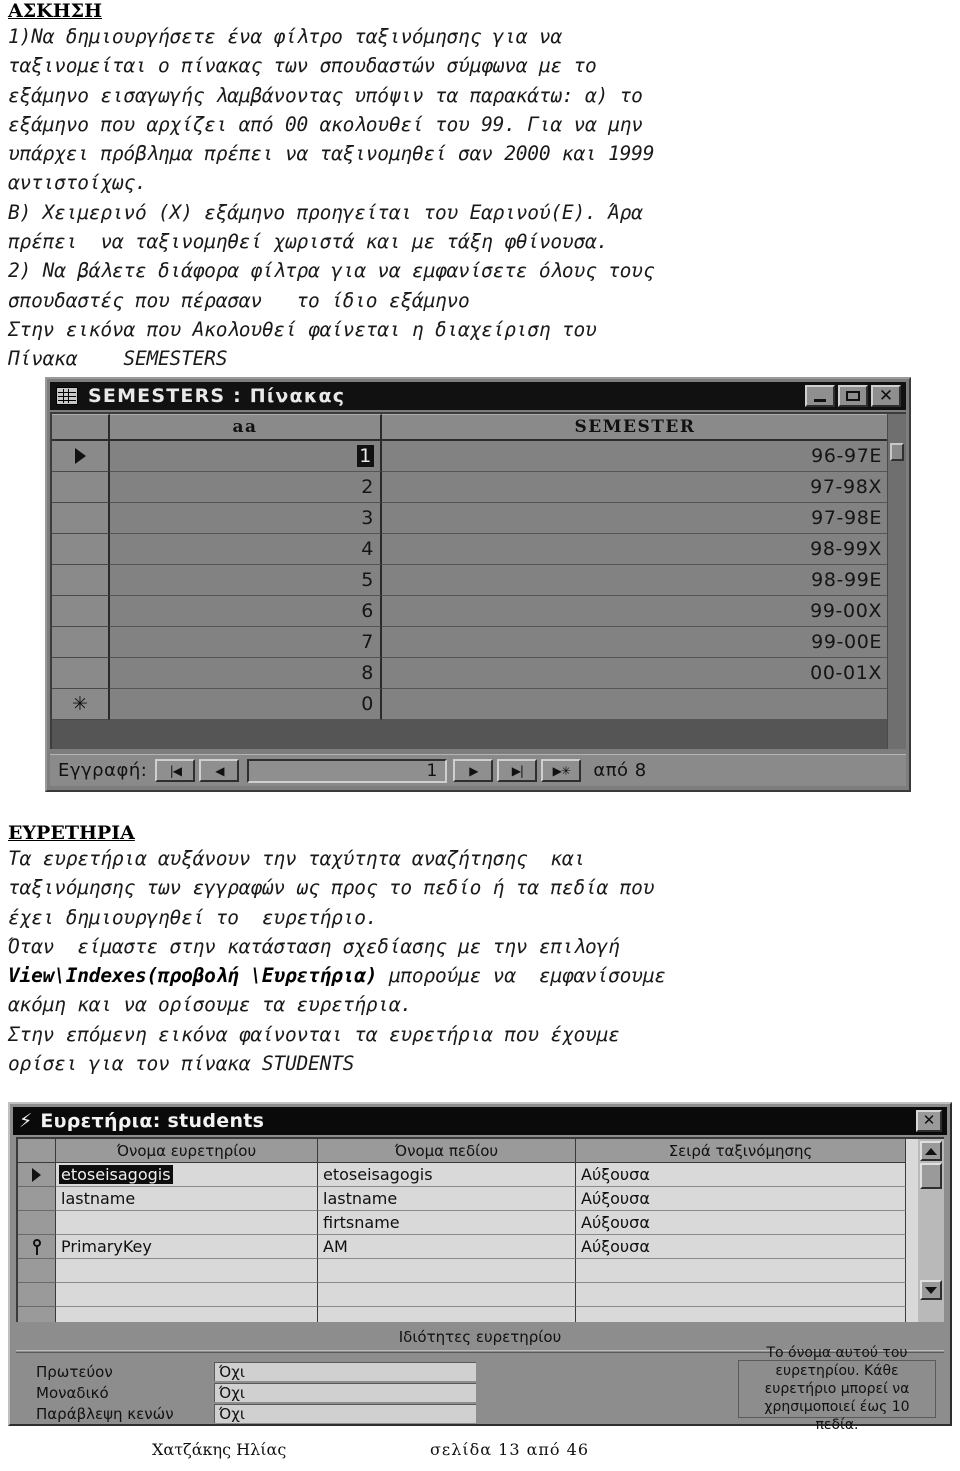 The image size is (960, 1471). I want to click on property-row: Πρωτεύον Όχι, so click(256, 1371).